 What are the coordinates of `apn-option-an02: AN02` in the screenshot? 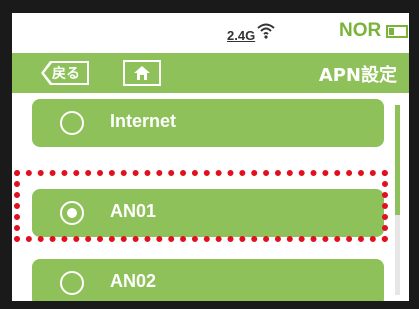 It's located at (208, 280).